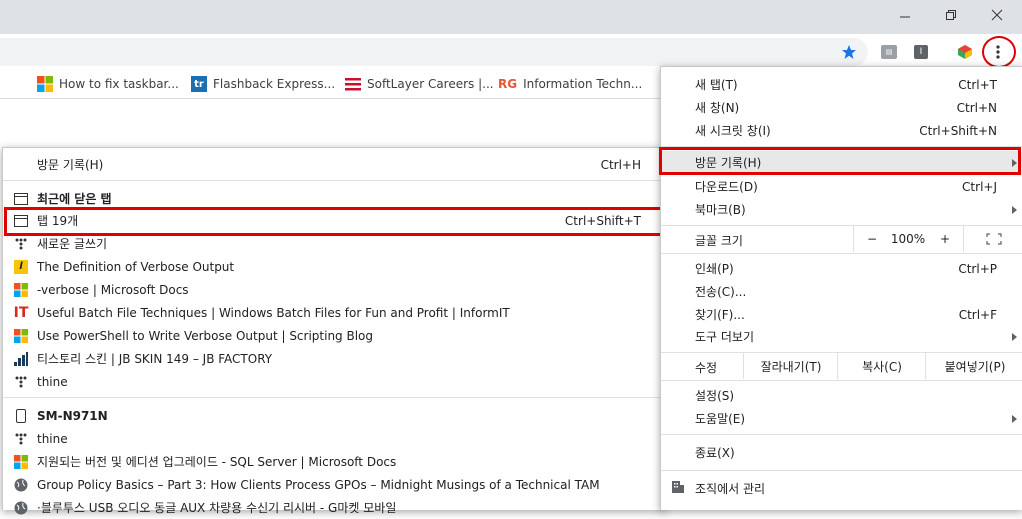 This screenshot has height=519, width=1022. Describe the element at coordinates (199, 84) in the screenshot. I see `tr-logo-icon: tr` at that location.